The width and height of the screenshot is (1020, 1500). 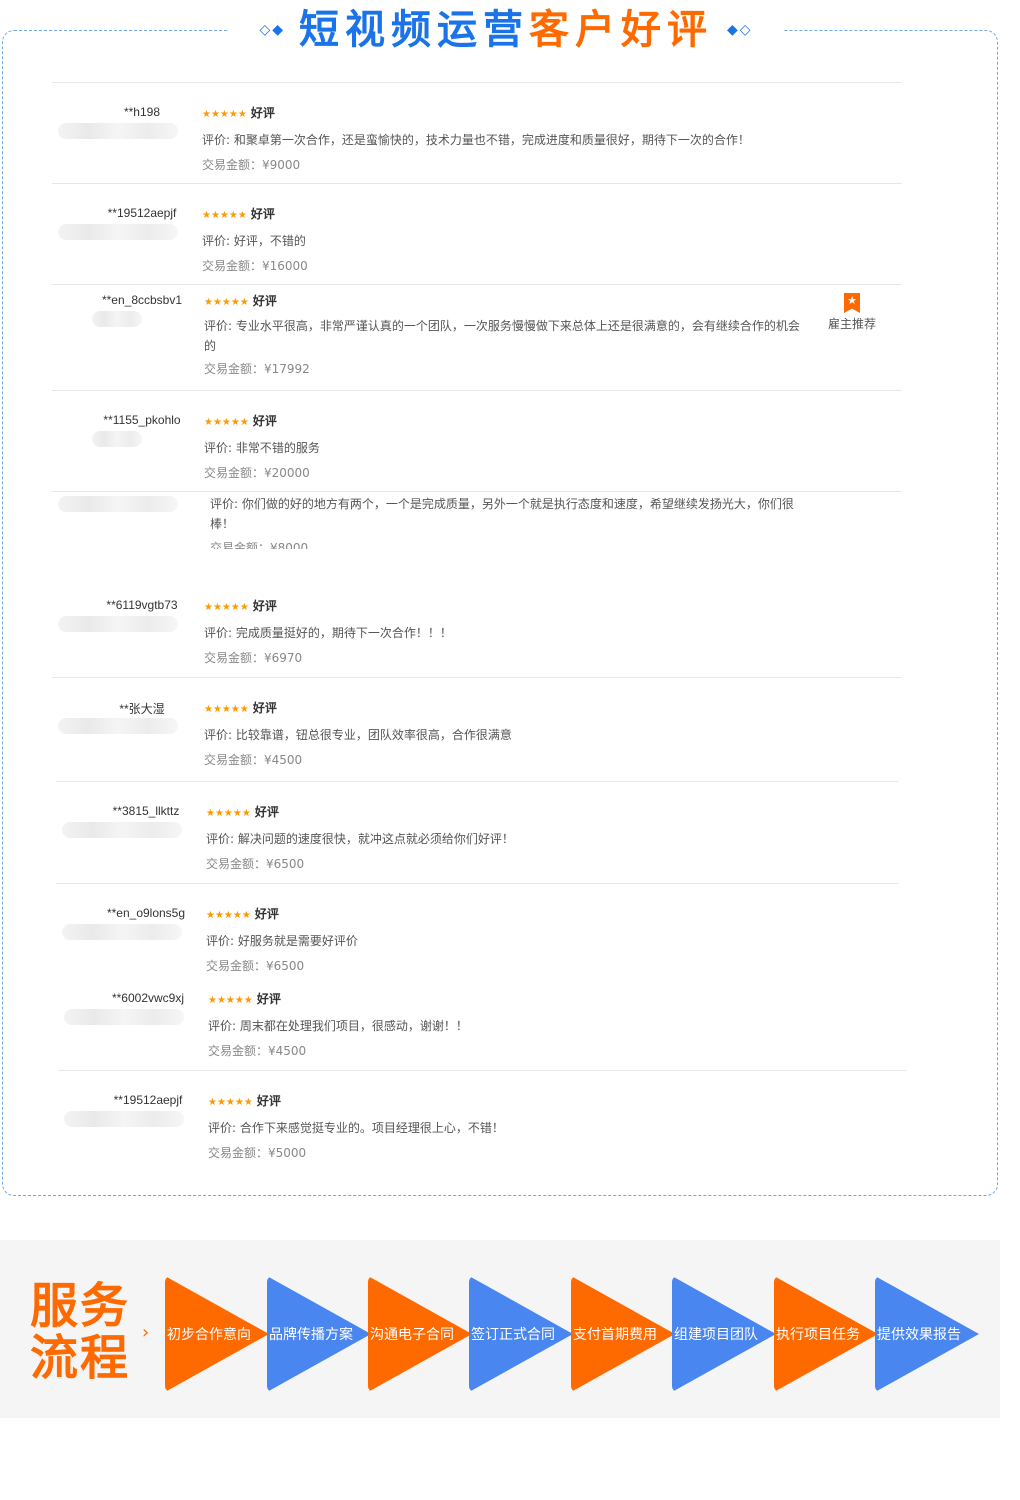 I want to click on step-label: 签订正式合同, so click(x=513, y=1335).